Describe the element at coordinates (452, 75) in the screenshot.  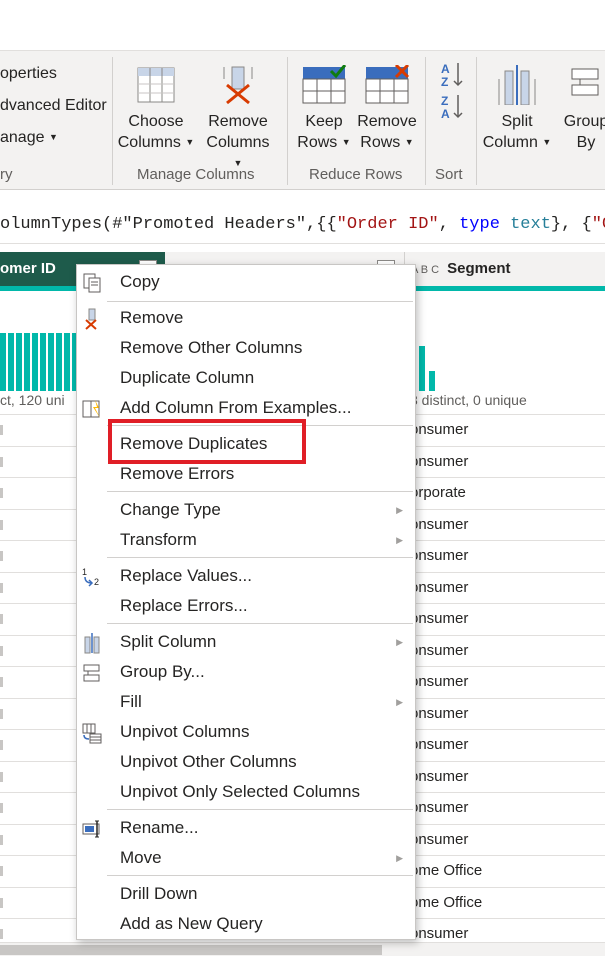
I see `sort-ascending-button: A Z` at that location.